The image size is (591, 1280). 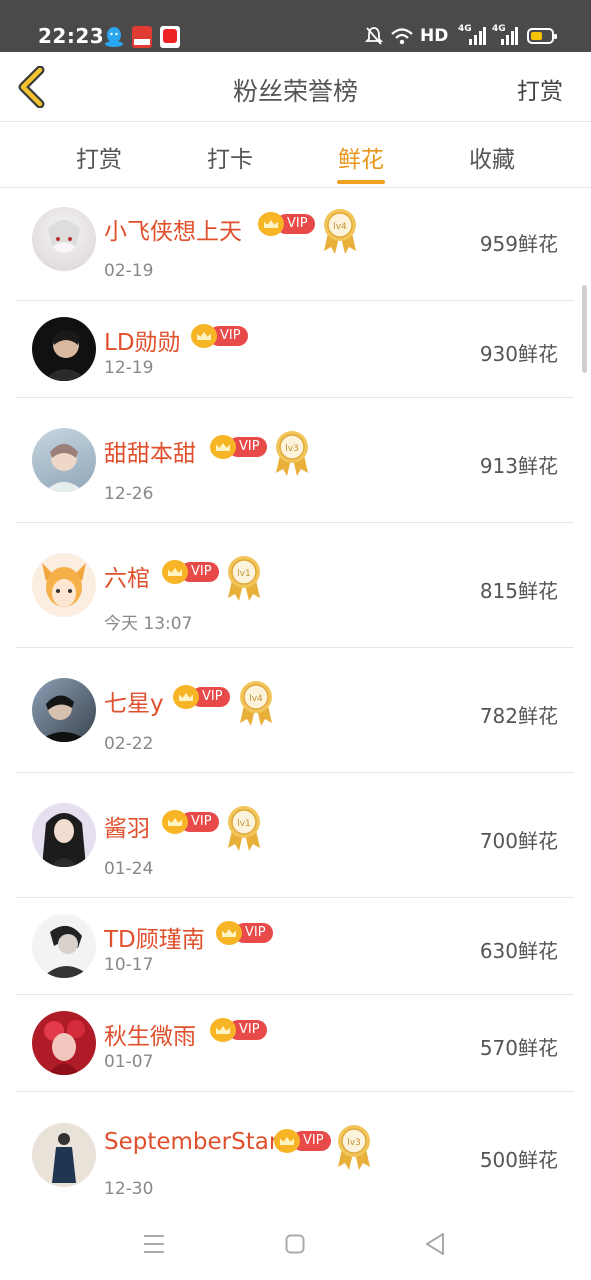 I want to click on fan-name: 七星y, so click(x=134, y=704).